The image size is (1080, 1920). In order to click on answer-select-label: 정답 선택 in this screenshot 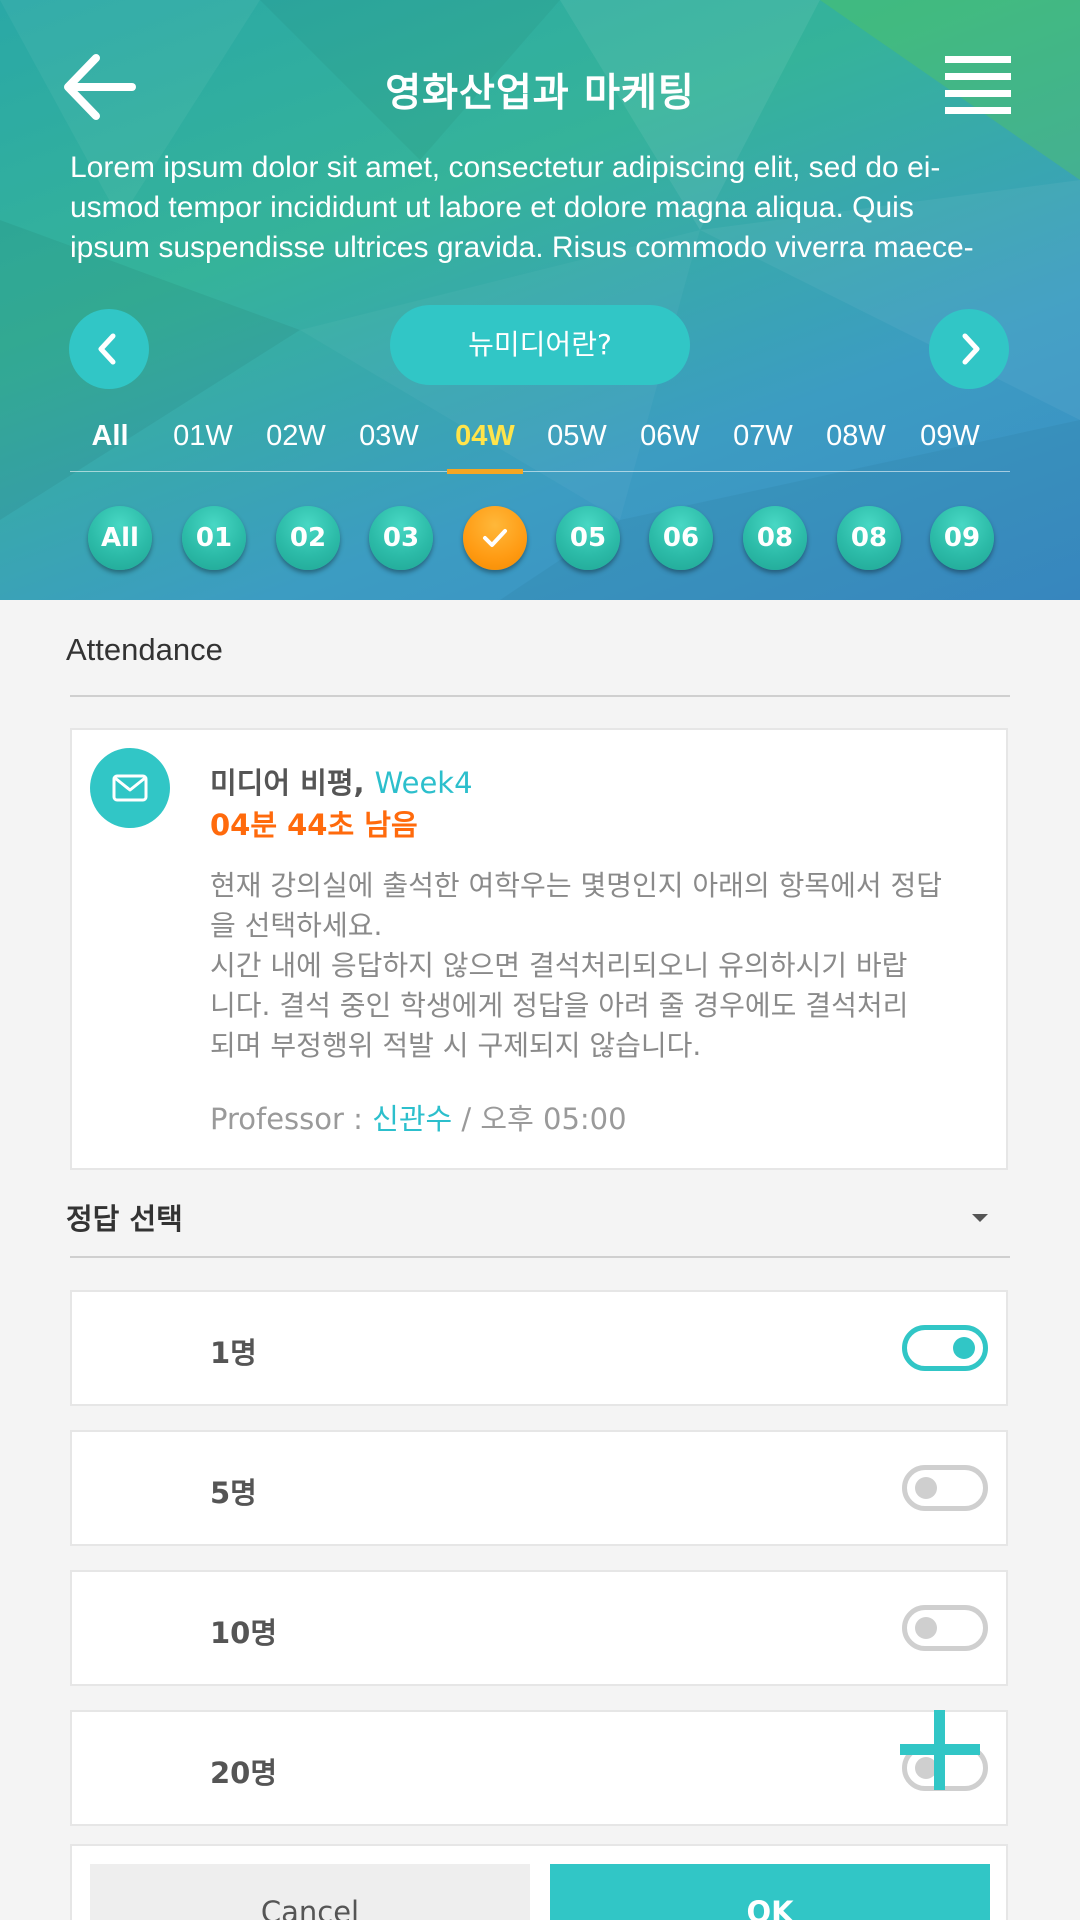, I will do `click(124, 1219)`.